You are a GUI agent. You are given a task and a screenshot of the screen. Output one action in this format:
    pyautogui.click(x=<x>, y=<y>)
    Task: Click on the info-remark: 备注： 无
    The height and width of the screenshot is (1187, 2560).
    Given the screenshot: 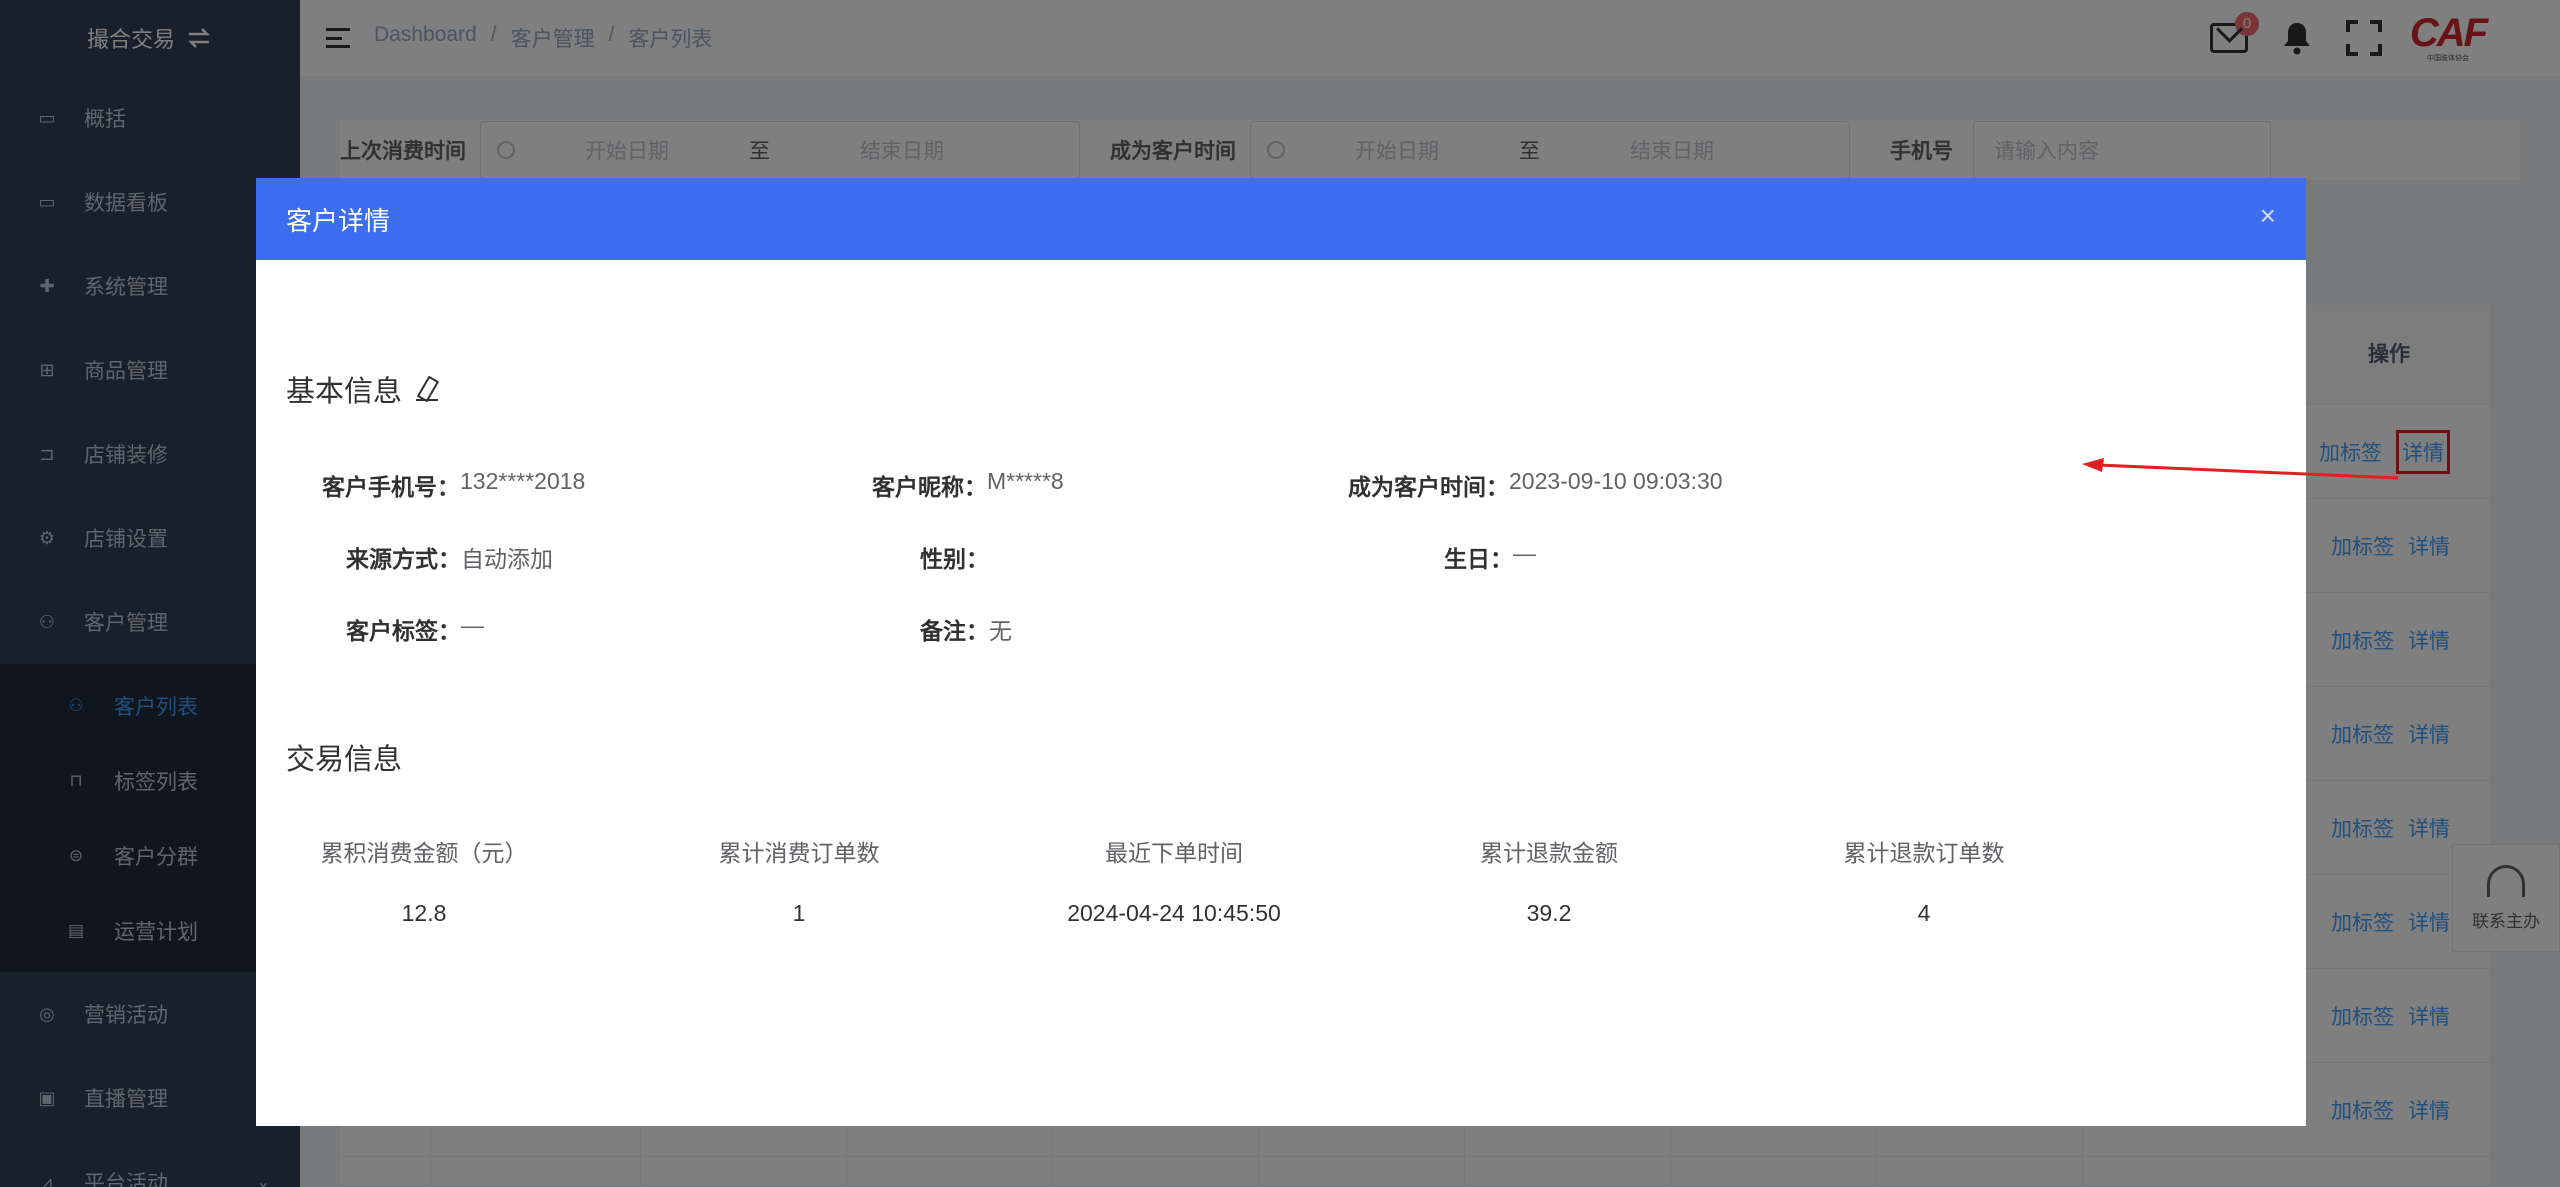 What is the action you would take?
    pyautogui.click(x=966, y=631)
    